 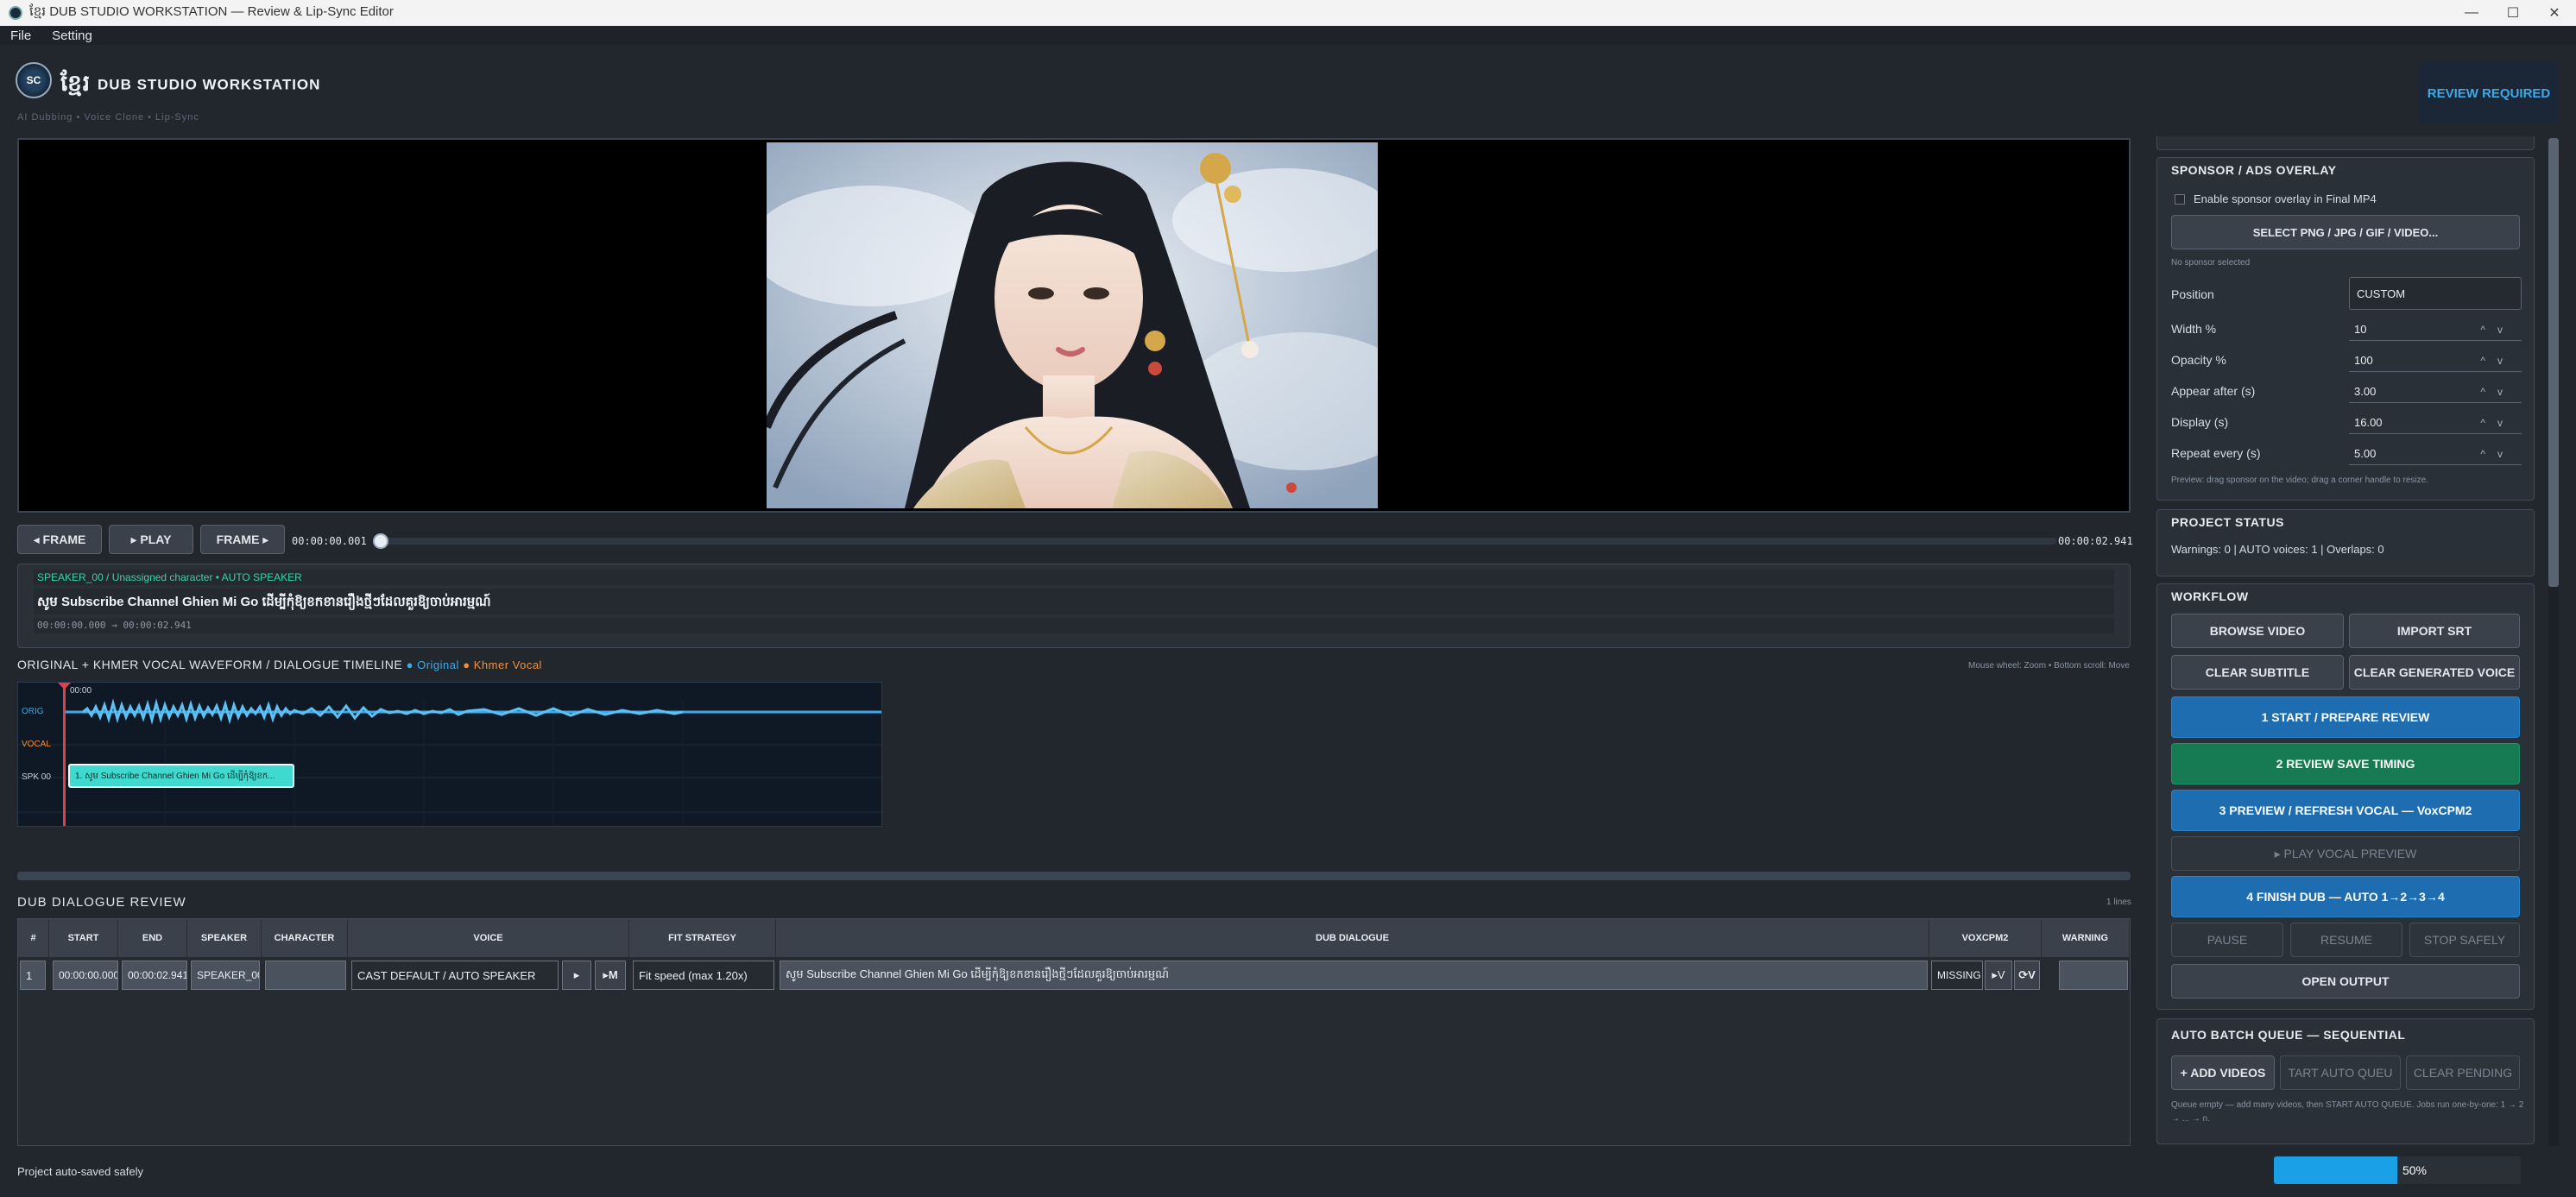 I want to click on col-start: START, so click(x=83, y=938).